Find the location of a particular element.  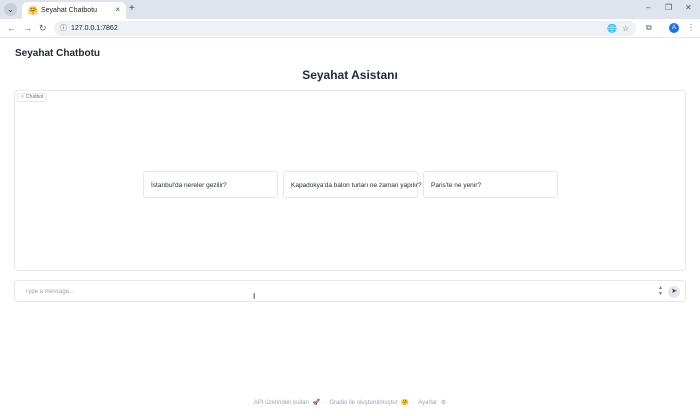

browser-menu-icon: ⋮ is located at coordinates (691, 28).